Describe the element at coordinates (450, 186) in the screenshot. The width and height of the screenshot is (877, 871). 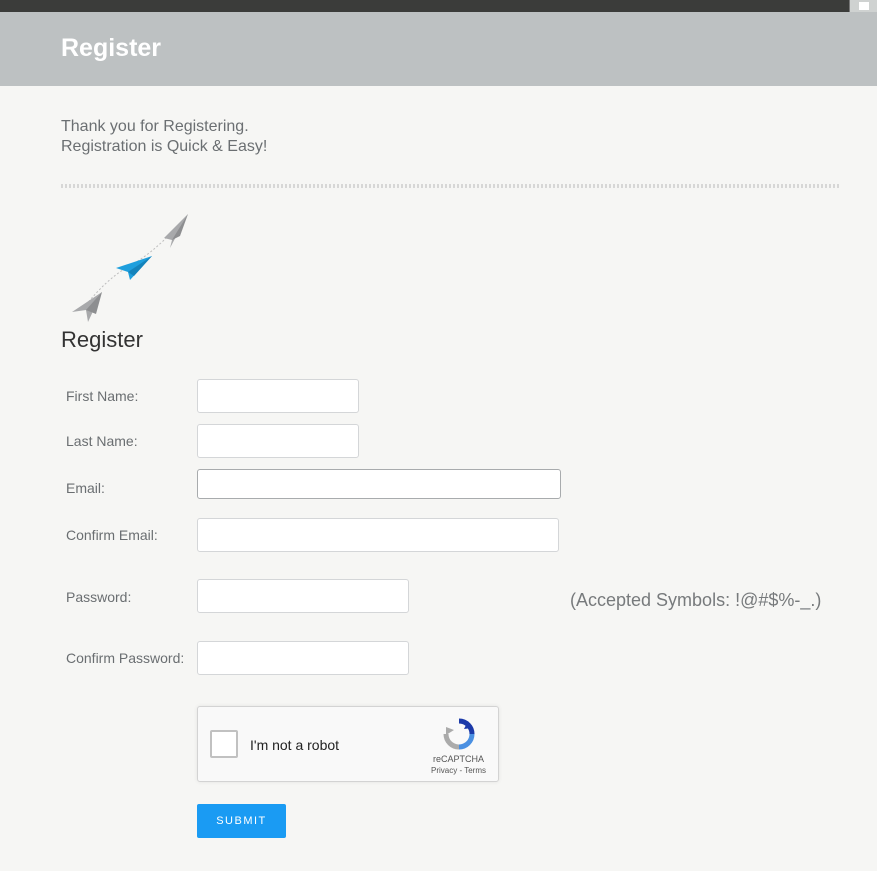
I see `divider` at that location.